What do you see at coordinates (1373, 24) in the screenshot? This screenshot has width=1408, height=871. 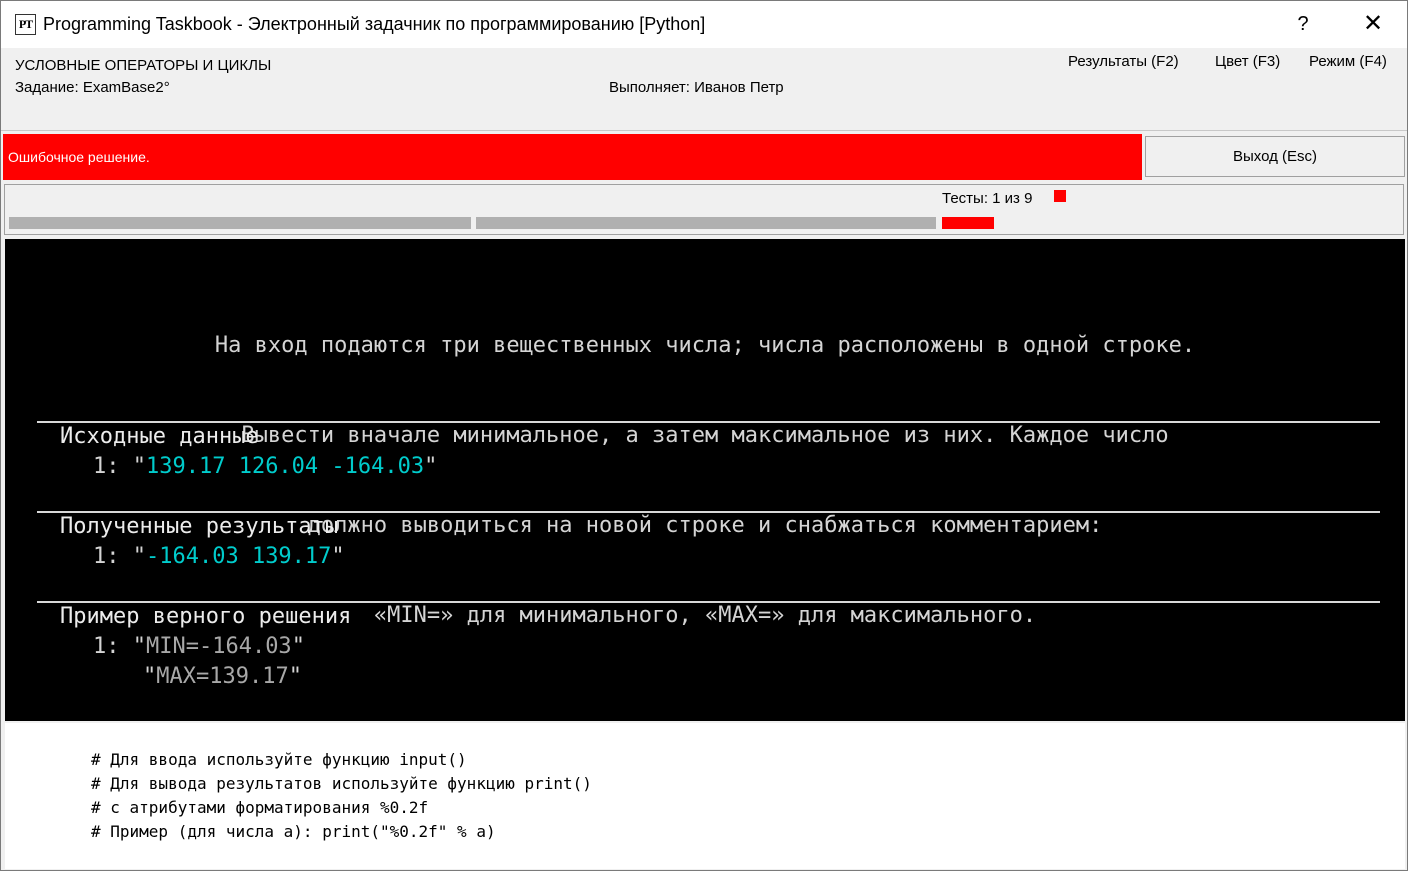 I see `close-button: ✕` at bounding box center [1373, 24].